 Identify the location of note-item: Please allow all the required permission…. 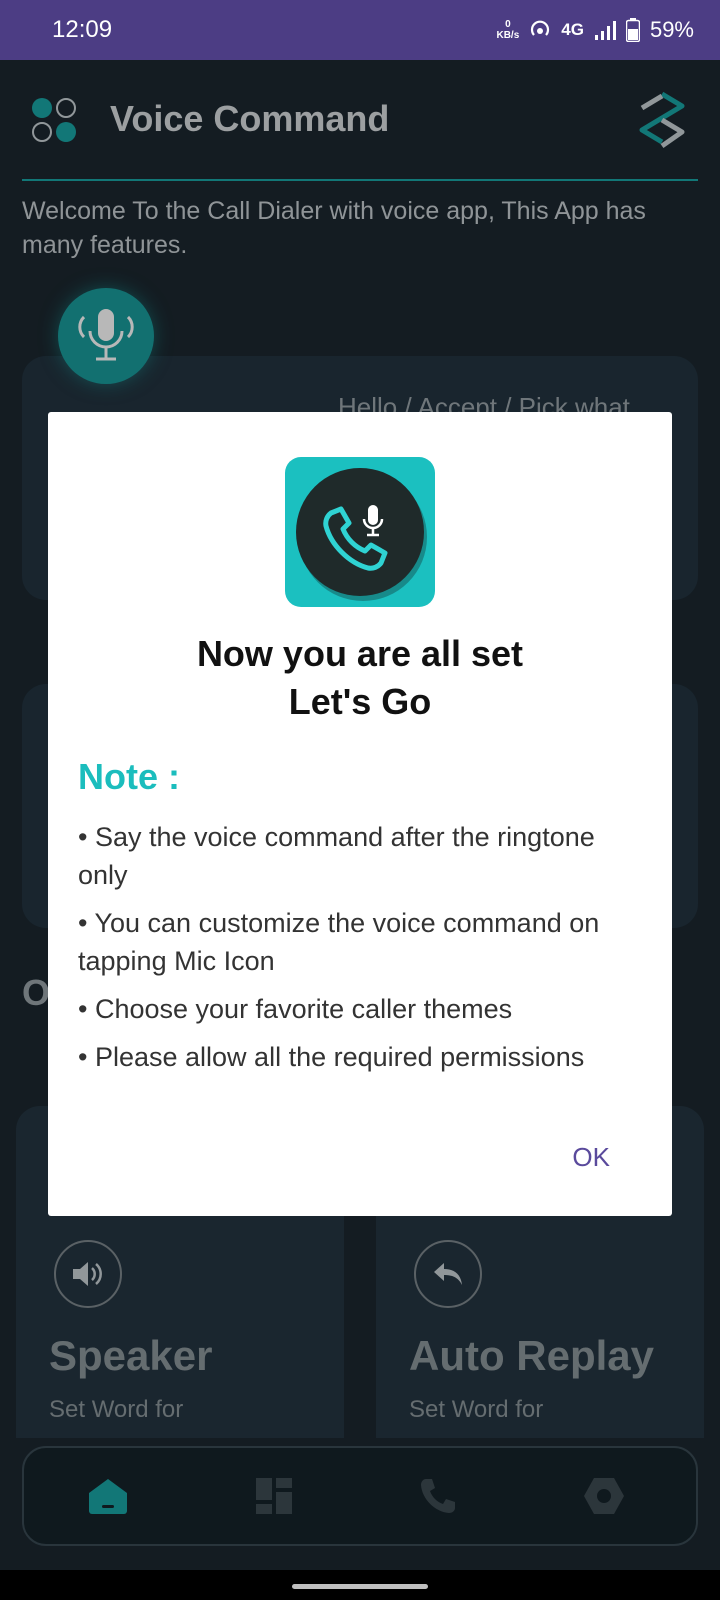
(363, 1057).